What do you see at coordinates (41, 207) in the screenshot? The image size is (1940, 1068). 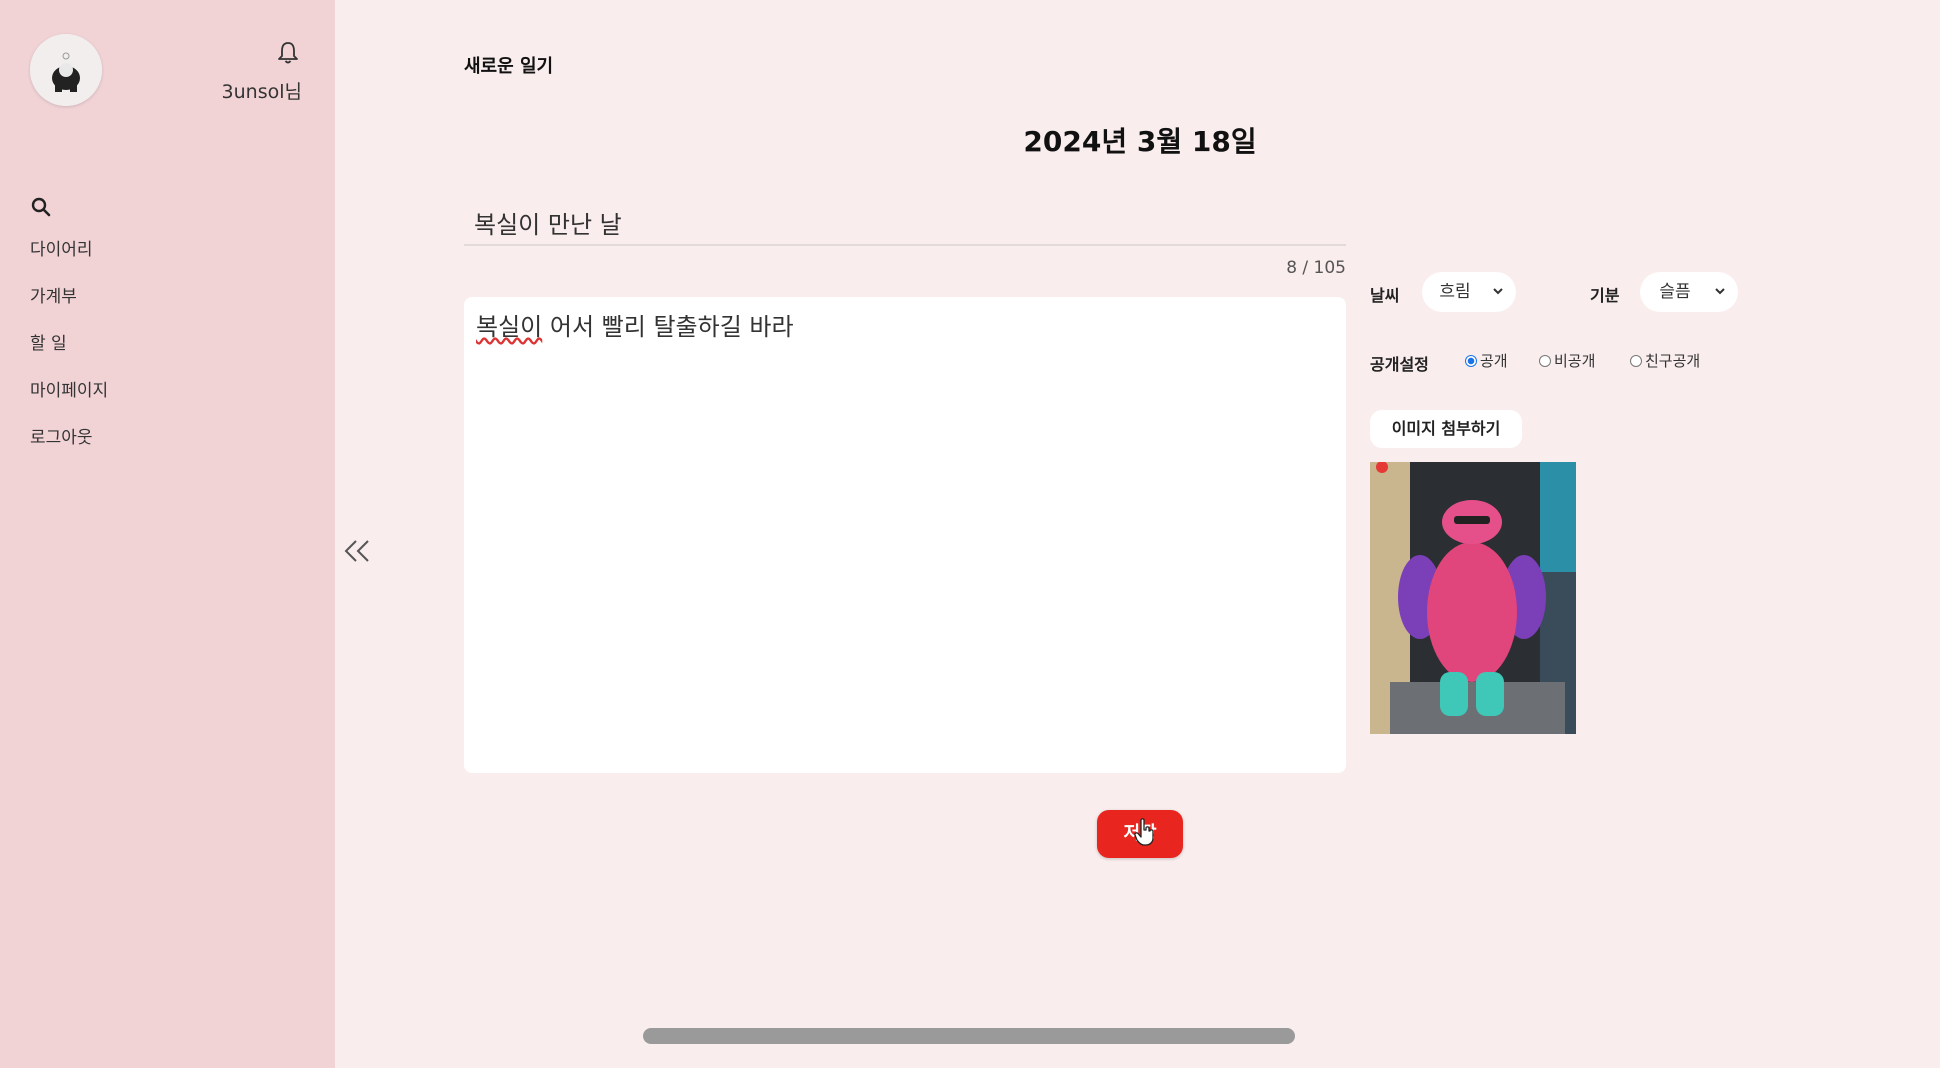 I see `search-icon` at bounding box center [41, 207].